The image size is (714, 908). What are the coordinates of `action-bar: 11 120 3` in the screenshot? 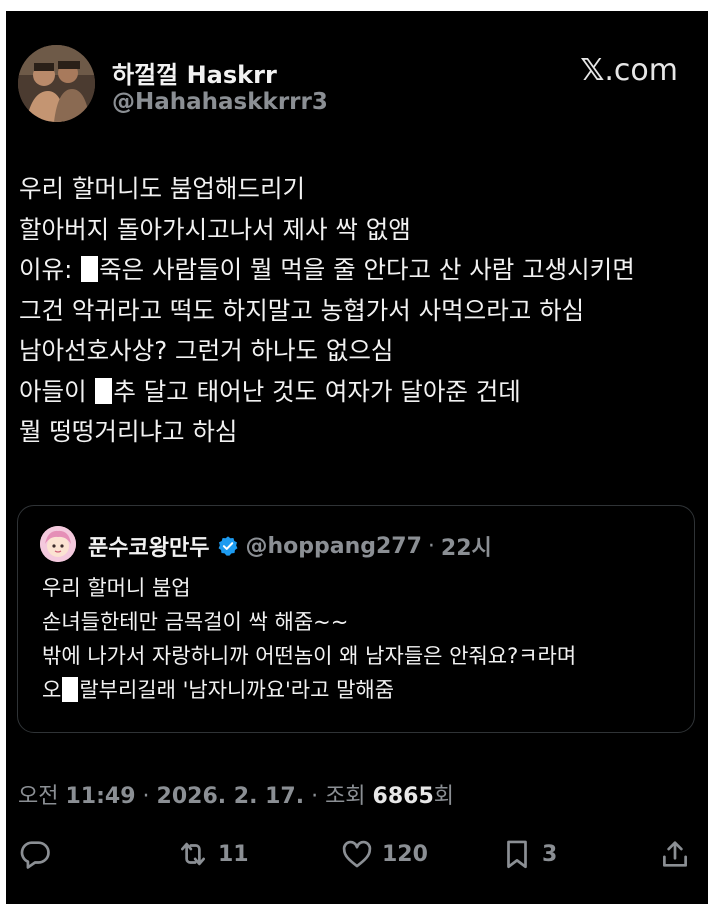 It's located at (357, 859).